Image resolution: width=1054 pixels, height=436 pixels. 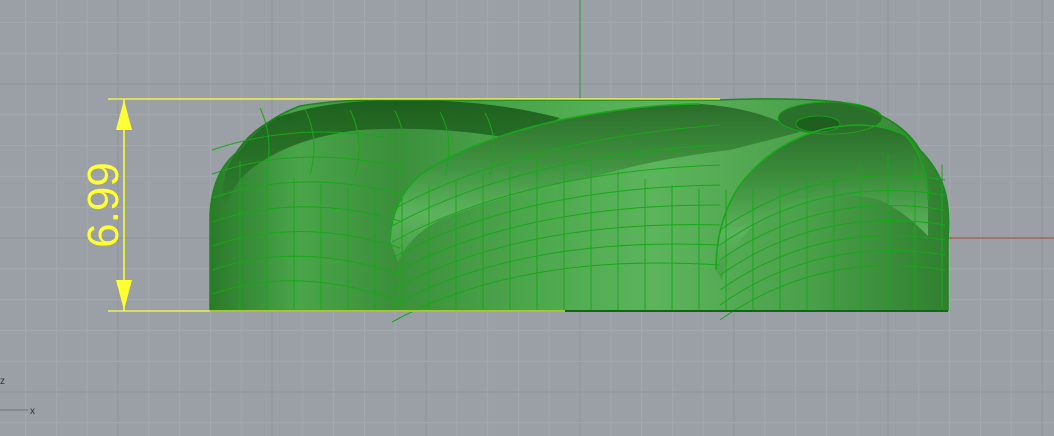 What do you see at coordinates (2, 381) in the screenshot?
I see `gizmo-z-label: z` at bounding box center [2, 381].